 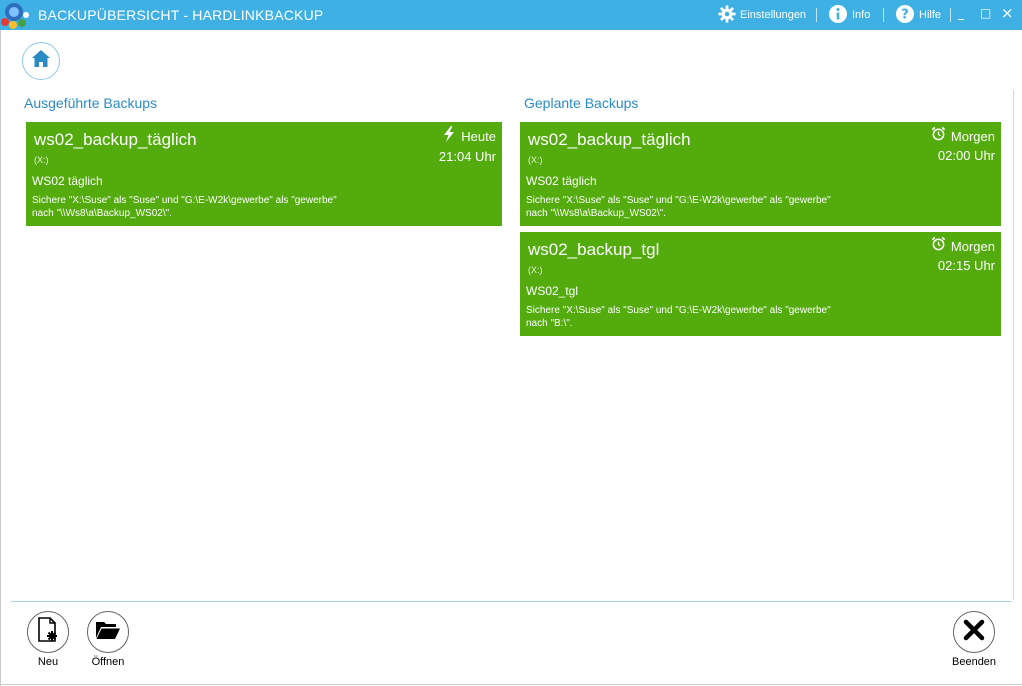 I want to click on close-icon, so click(x=974, y=632).